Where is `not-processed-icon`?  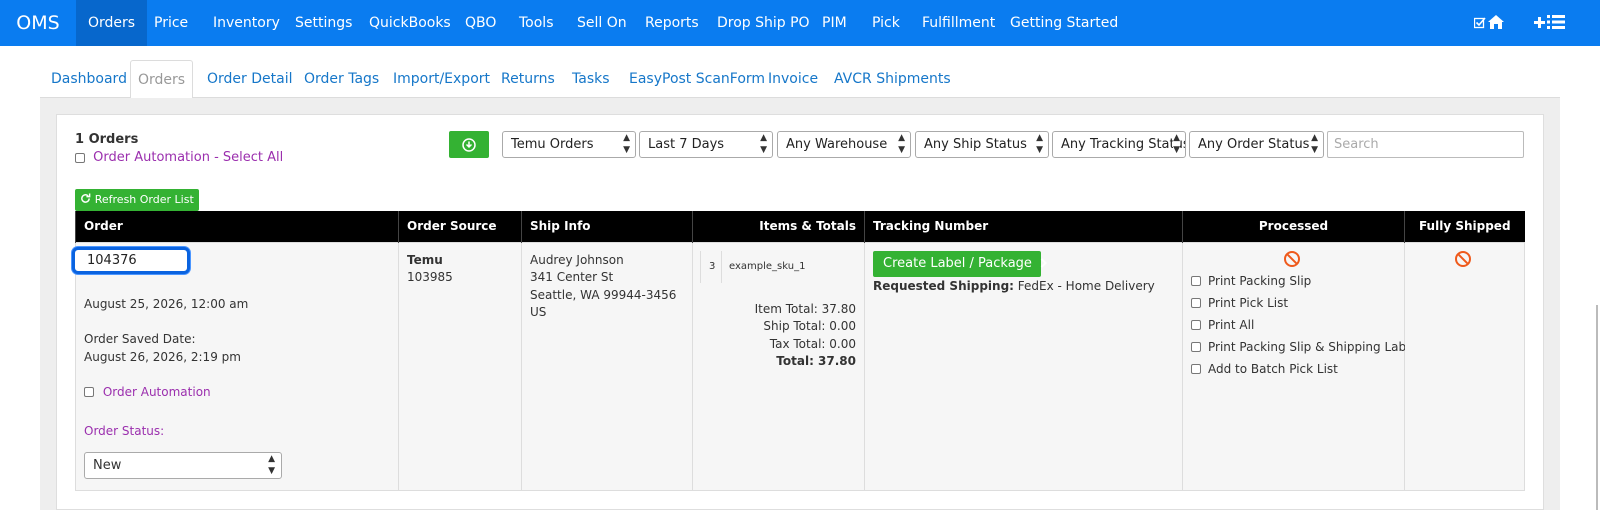 not-processed-icon is located at coordinates (1292, 258).